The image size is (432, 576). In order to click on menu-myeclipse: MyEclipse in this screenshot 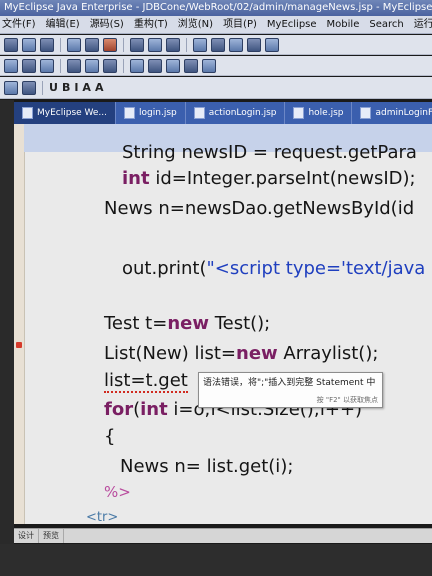, I will do `click(292, 24)`.